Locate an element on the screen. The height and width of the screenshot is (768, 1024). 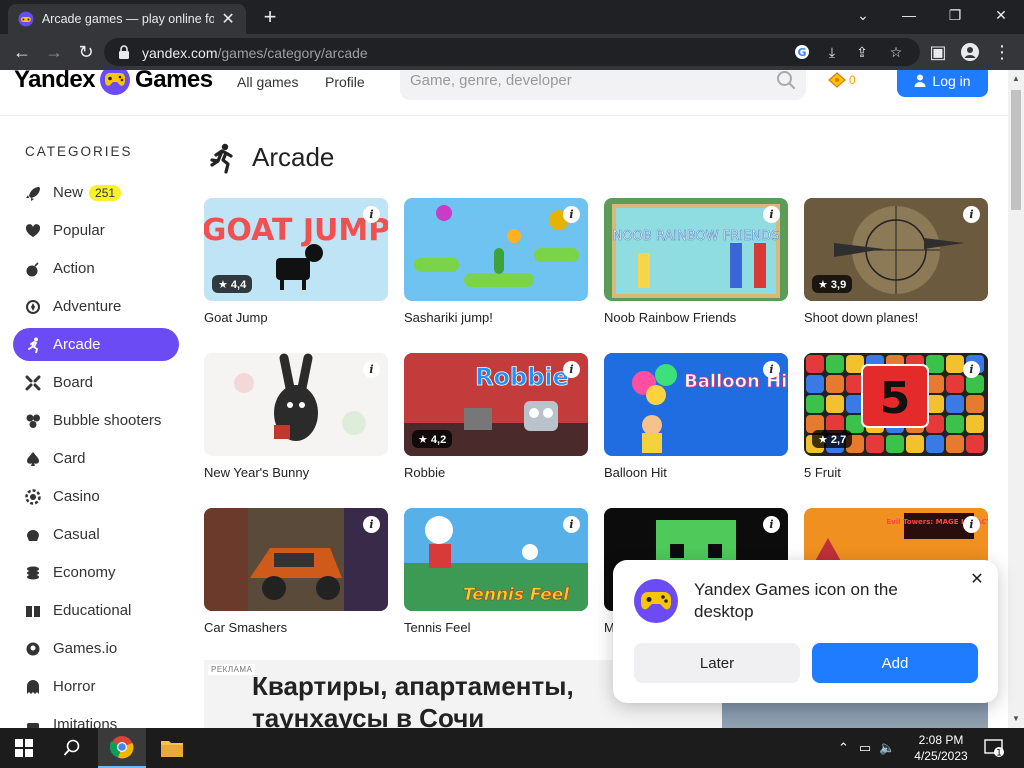
game-card: Tennis Feel i Tennis Feel is located at coordinates (496, 571).